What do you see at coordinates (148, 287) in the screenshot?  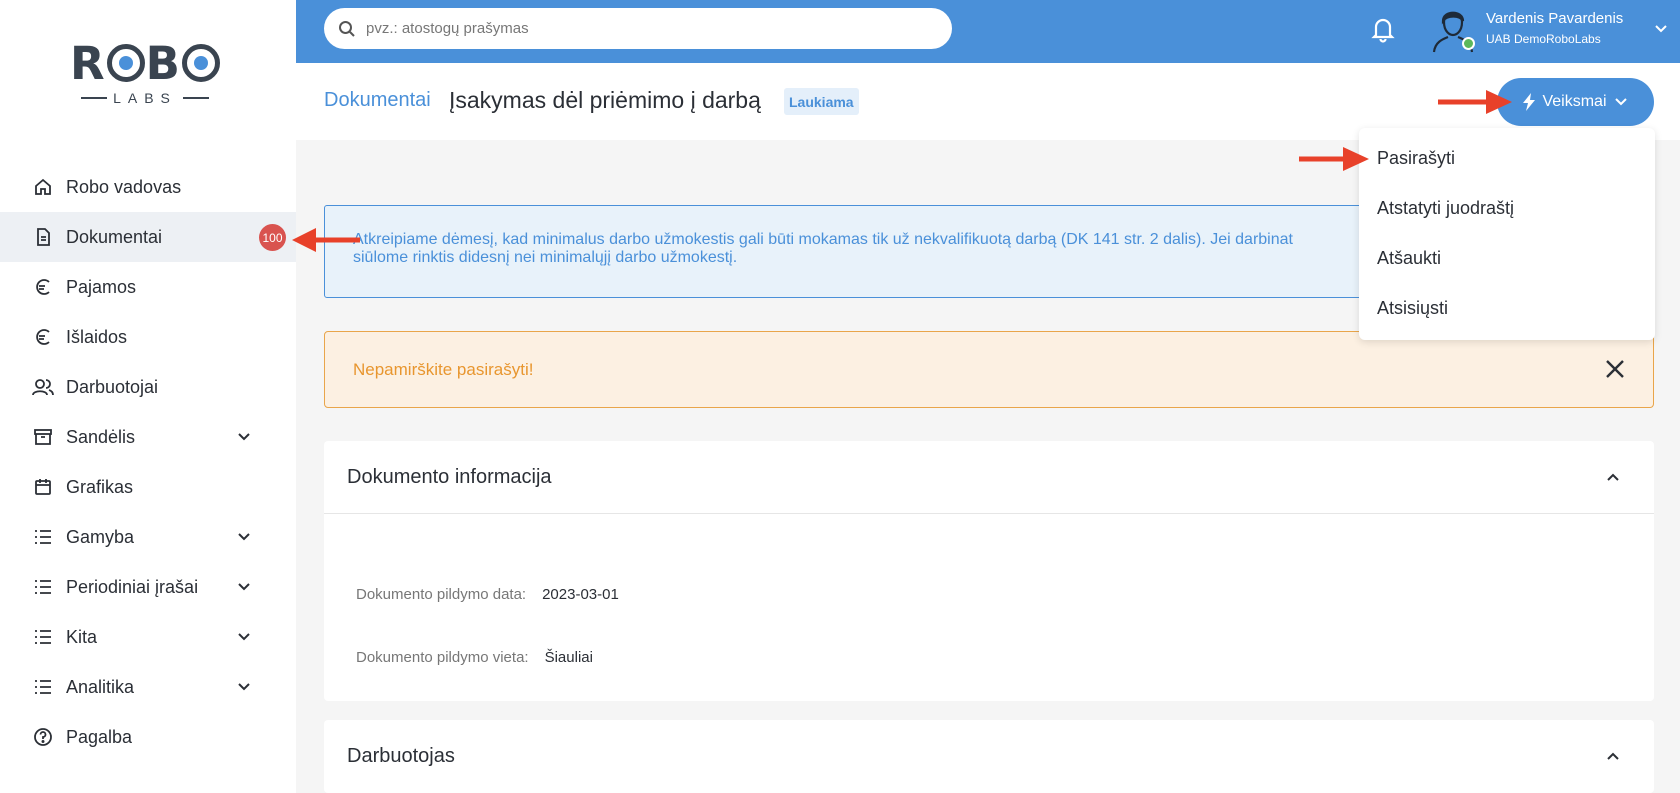 I see `sidebar-item-pajamos: Pajamos` at bounding box center [148, 287].